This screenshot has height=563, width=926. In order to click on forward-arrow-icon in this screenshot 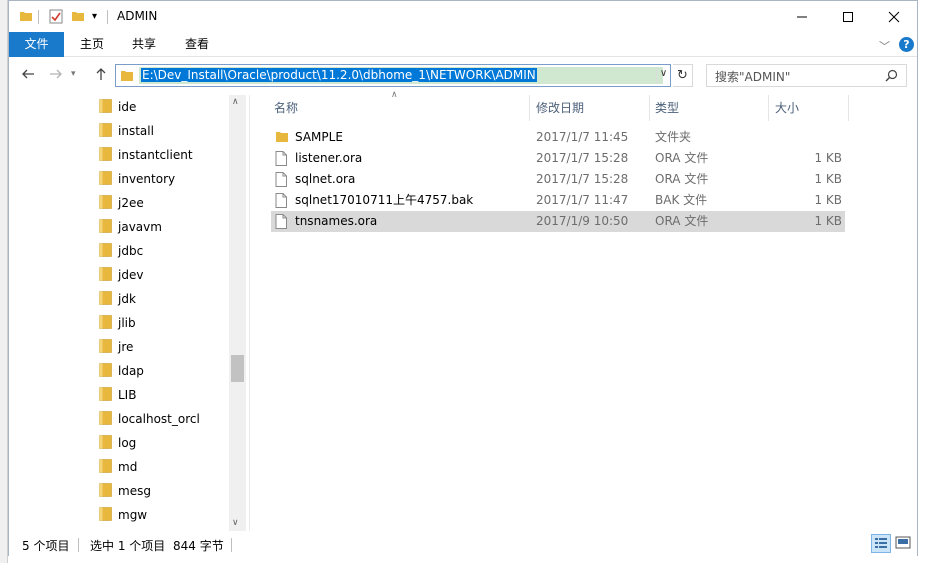, I will do `click(56, 76)`.